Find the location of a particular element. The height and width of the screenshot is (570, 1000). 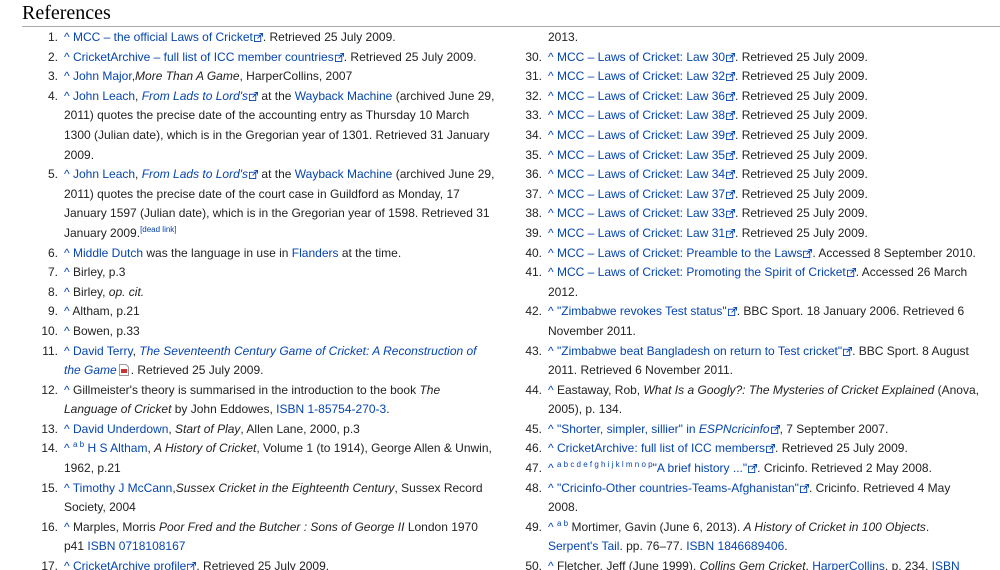

reference-link: John Major is located at coordinates (102, 76).